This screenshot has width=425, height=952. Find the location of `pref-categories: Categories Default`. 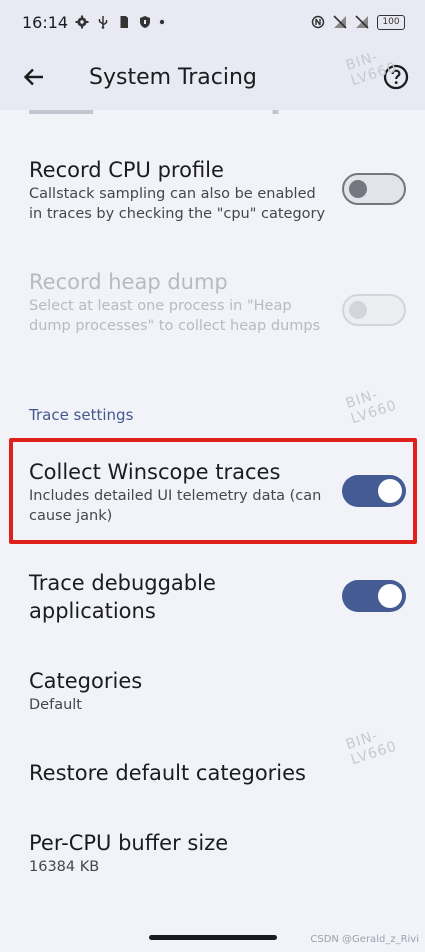

pref-categories: Categories Default is located at coordinates (179, 691).